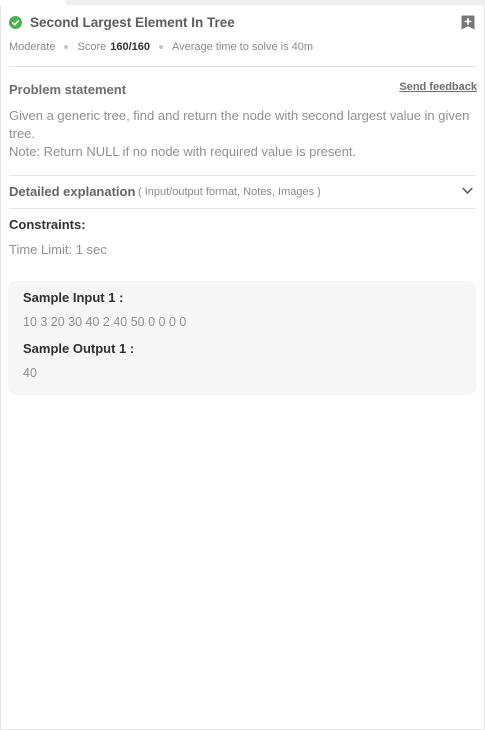 The height and width of the screenshot is (730, 485). I want to click on difficulty-badge: Moderate, so click(32, 47).